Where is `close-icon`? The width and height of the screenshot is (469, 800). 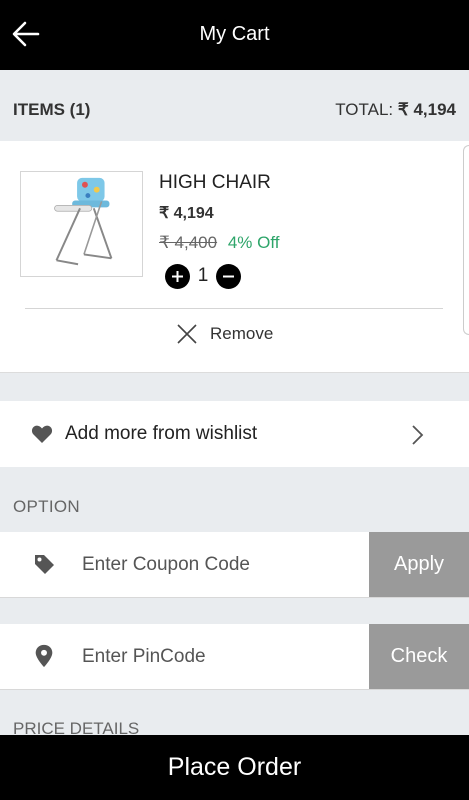
close-icon is located at coordinates (187, 334).